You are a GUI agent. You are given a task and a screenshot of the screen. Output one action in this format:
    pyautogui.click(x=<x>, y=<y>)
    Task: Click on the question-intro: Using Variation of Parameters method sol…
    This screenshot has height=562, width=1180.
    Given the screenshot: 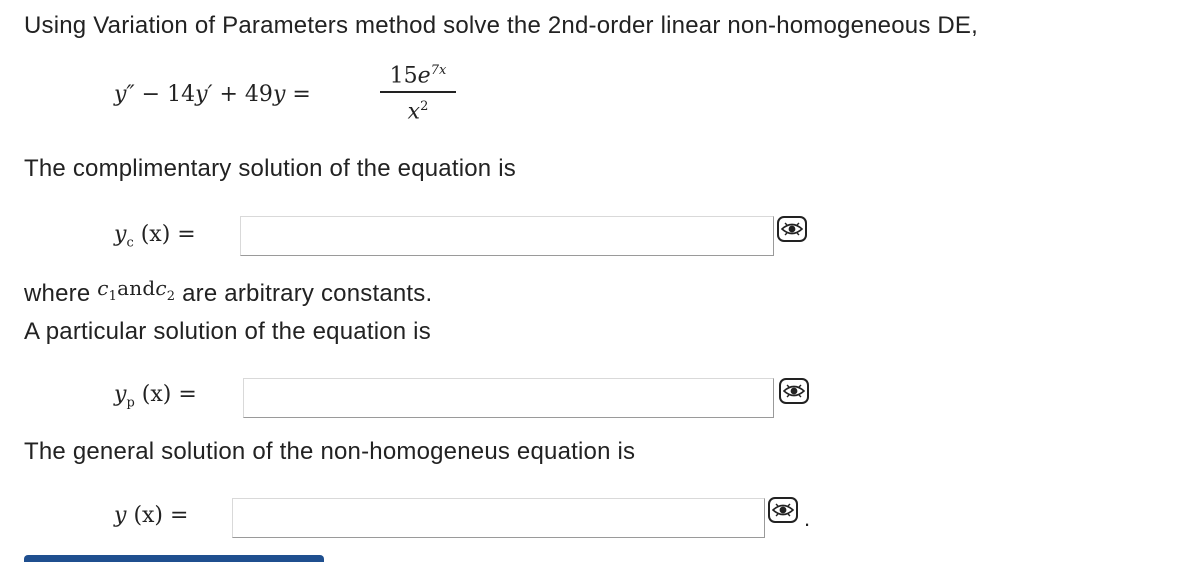 What is the action you would take?
    pyautogui.click(x=501, y=25)
    